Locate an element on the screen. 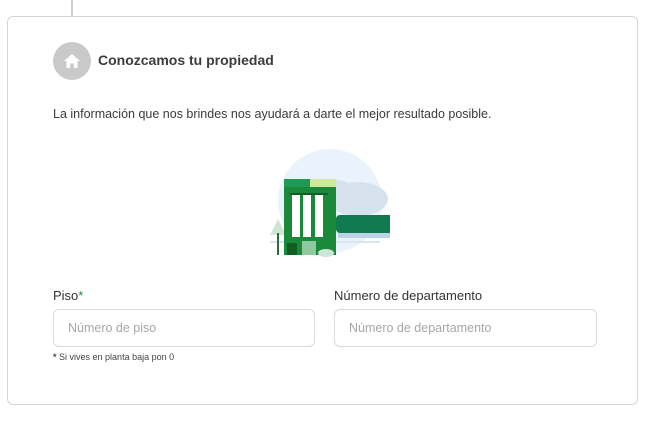 The image size is (652, 429). home-icon is located at coordinates (72, 61).